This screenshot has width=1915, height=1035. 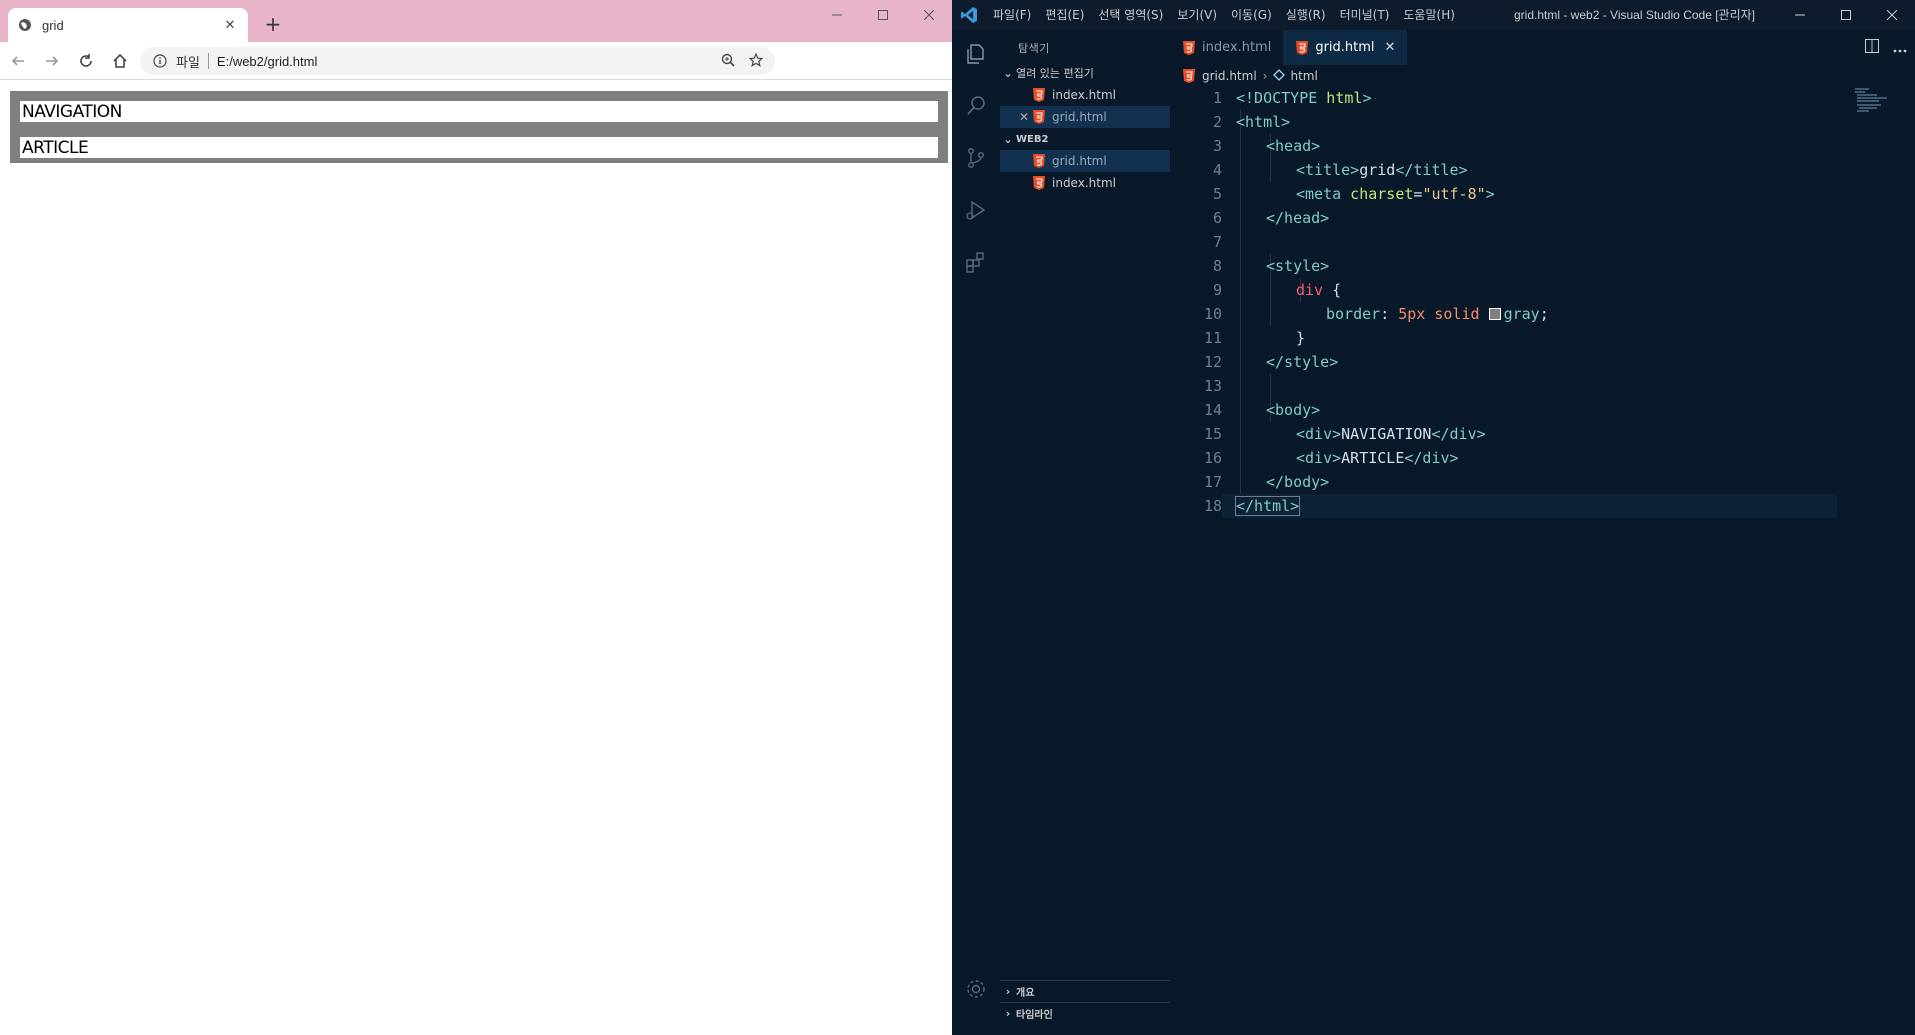 What do you see at coordinates (1431, 458) in the screenshot?
I see `token: </div>` at bounding box center [1431, 458].